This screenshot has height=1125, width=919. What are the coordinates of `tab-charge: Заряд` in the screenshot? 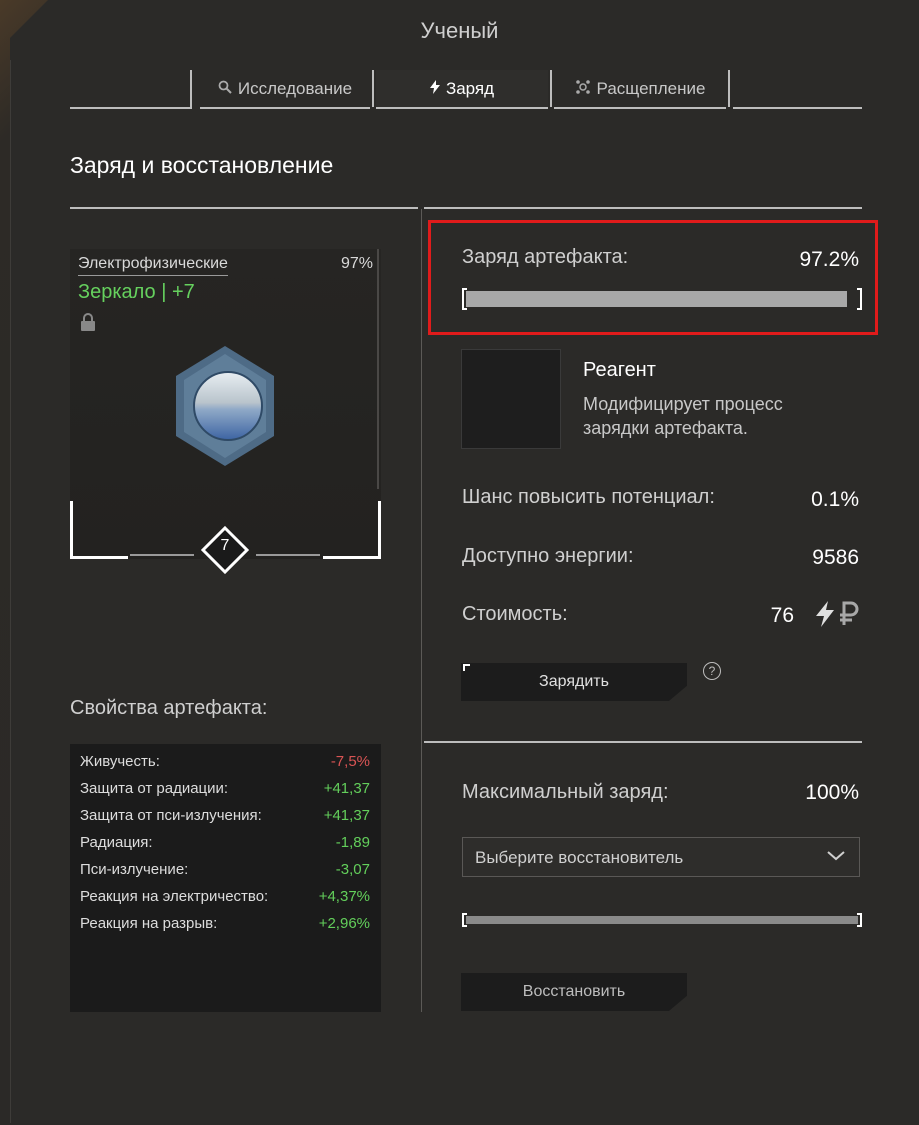 It's located at (464, 89).